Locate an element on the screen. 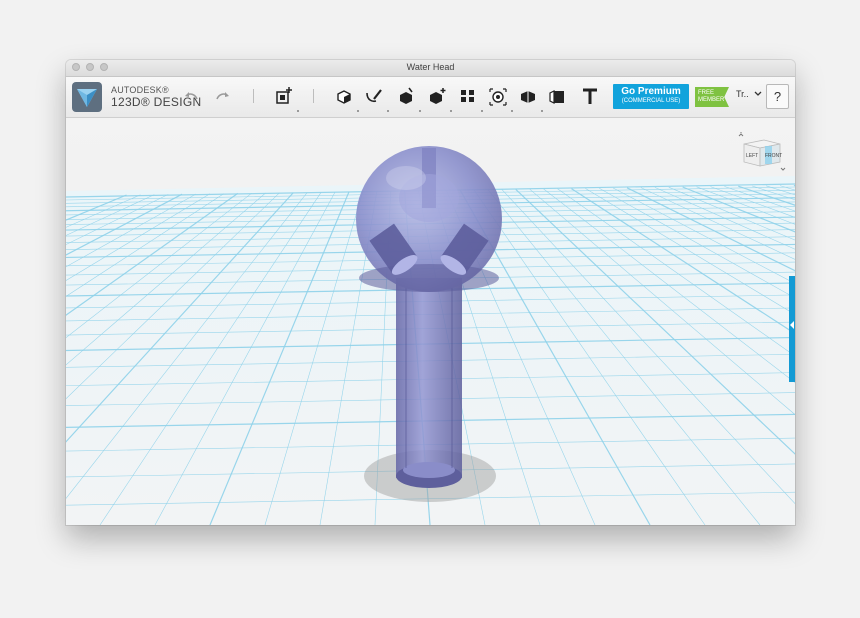 This screenshot has width=860, height=618. membership-line1: FREE is located at coordinates (706, 93).